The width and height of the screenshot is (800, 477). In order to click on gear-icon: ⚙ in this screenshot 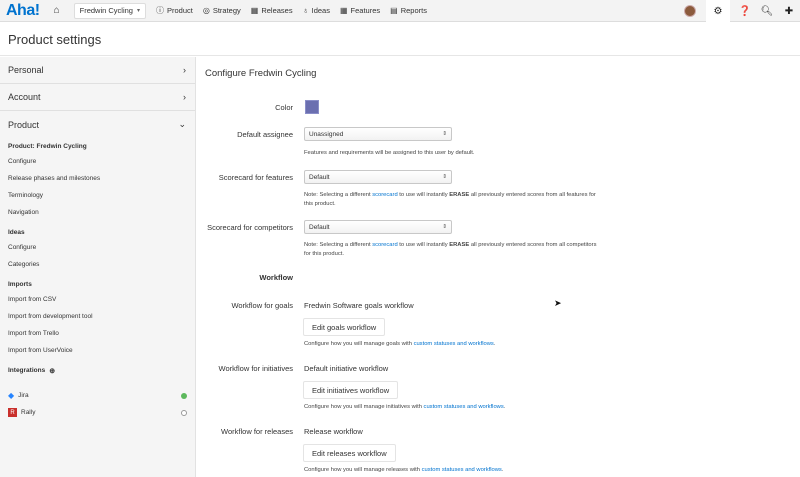, I will do `click(718, 11)`.